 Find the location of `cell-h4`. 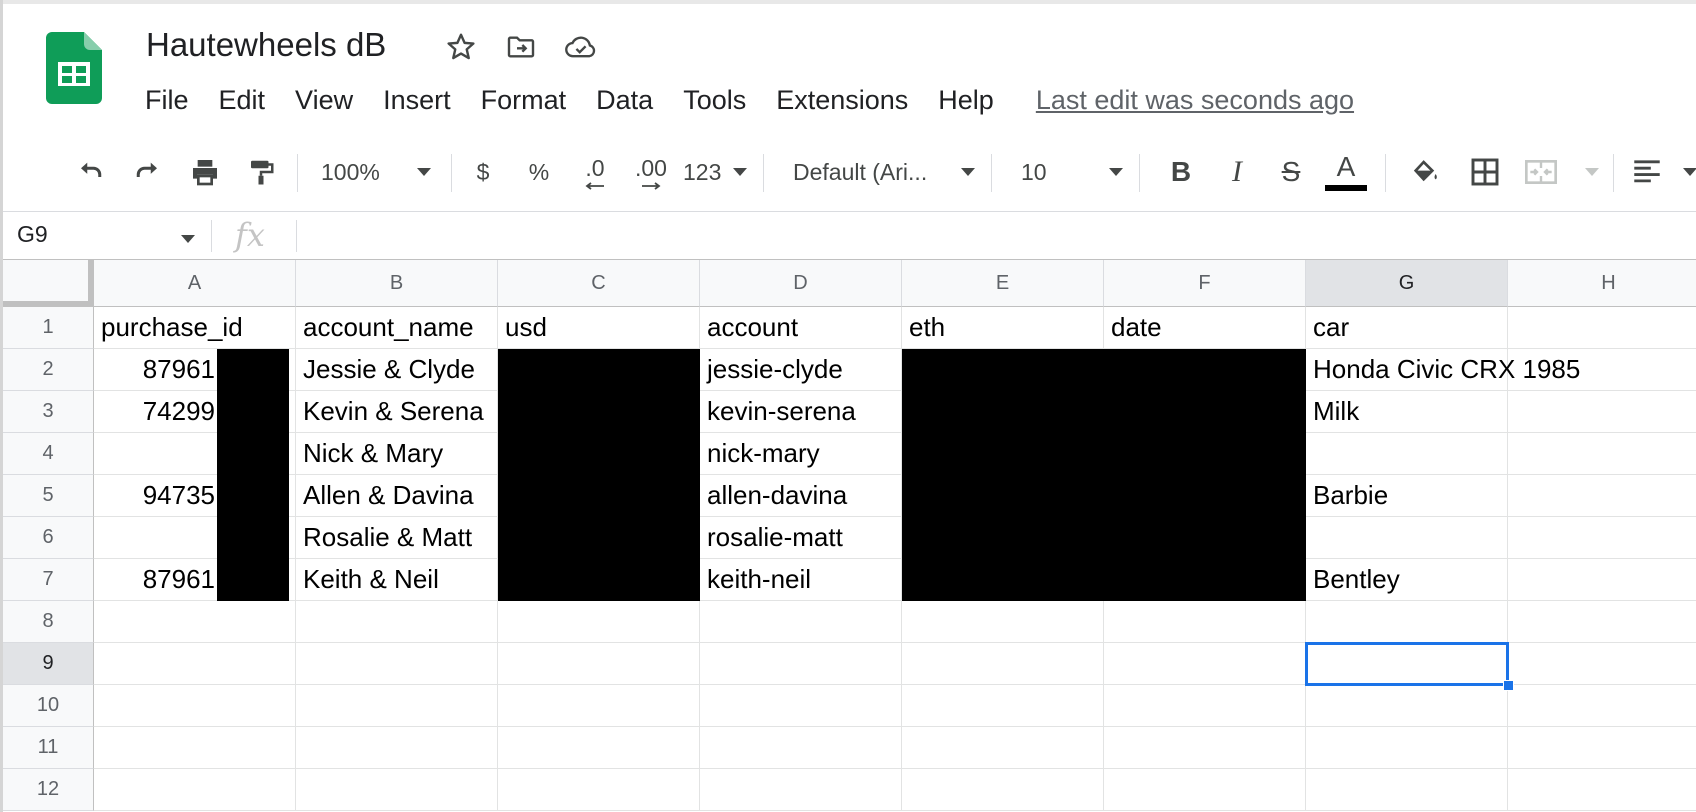

cell-h4 is located at coordinates (1602, 454).